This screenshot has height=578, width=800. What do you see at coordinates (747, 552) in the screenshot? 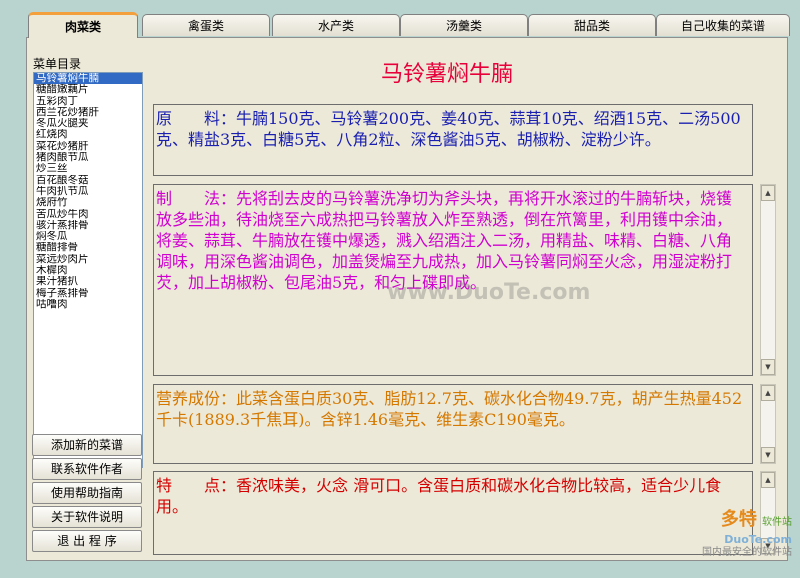
I see `logo-tagline: 国内最安全的软件站` at bounding box center [747, 552].